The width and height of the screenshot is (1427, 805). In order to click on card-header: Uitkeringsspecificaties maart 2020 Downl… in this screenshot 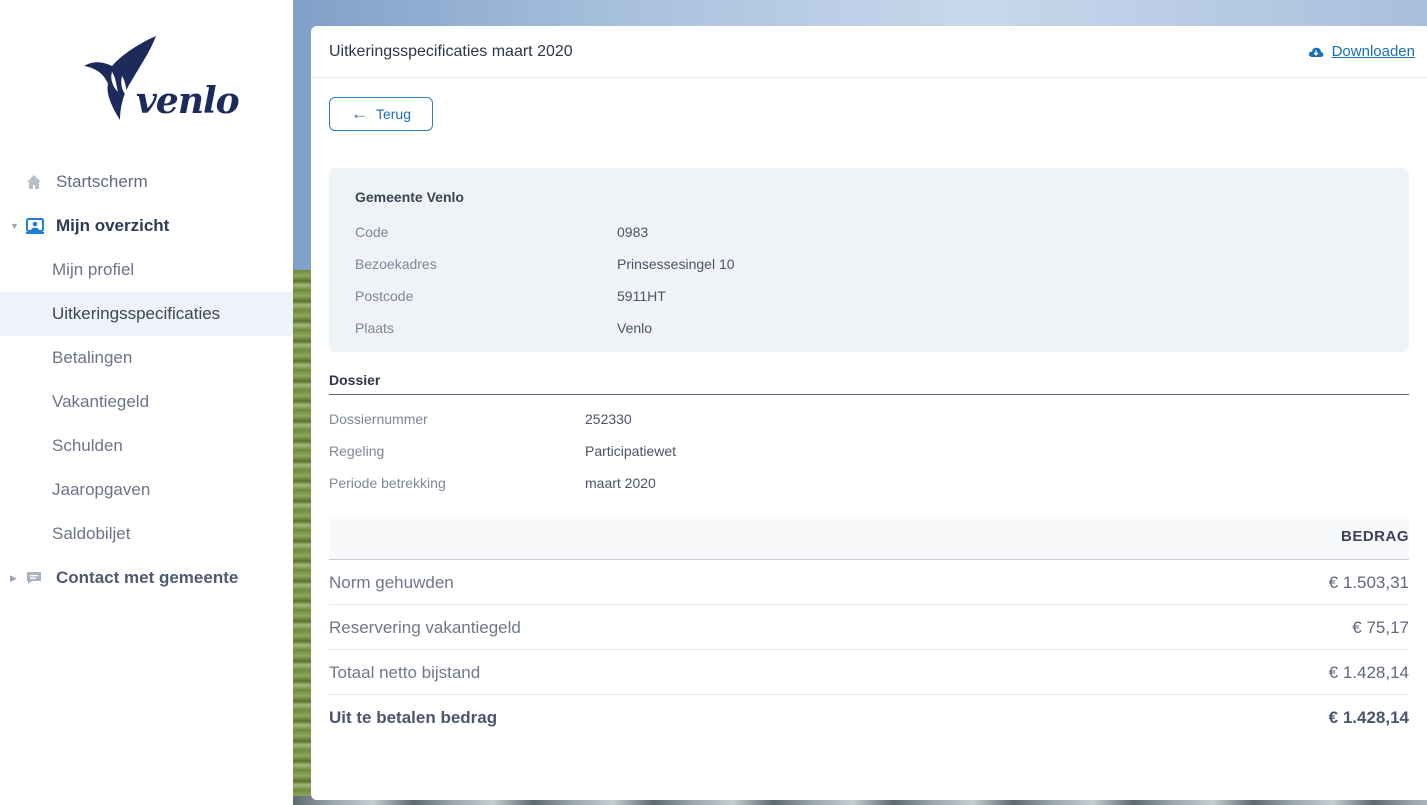, I will do `click(869, 52)`.